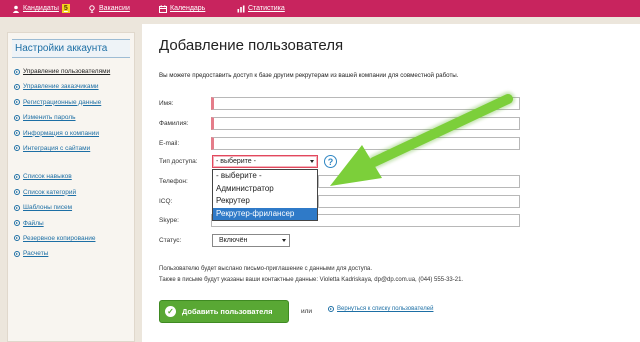 The height and width of the screenshot is (342, 640). I want to click on check-icon: ✓, so click(170, 311).